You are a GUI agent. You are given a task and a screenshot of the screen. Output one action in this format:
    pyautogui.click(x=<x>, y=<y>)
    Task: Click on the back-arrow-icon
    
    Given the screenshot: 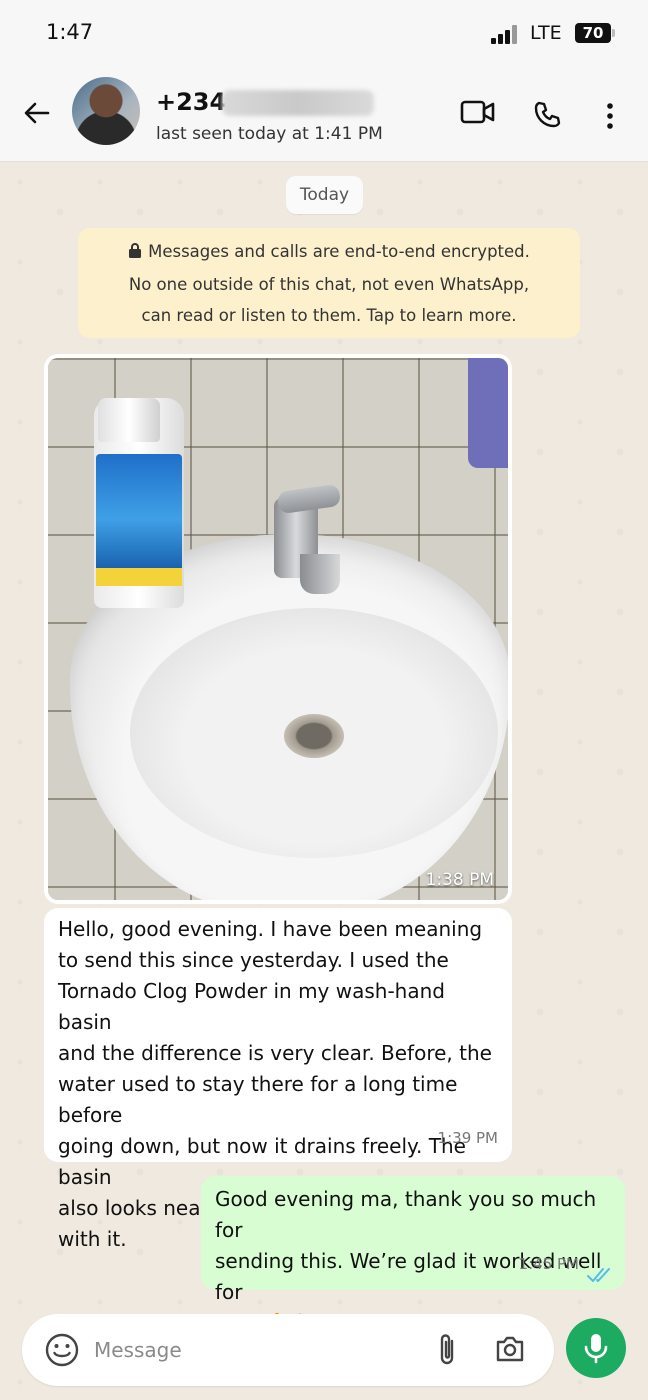 What is the action you would take?
    pyautogui.click(x=37, y=113)
    